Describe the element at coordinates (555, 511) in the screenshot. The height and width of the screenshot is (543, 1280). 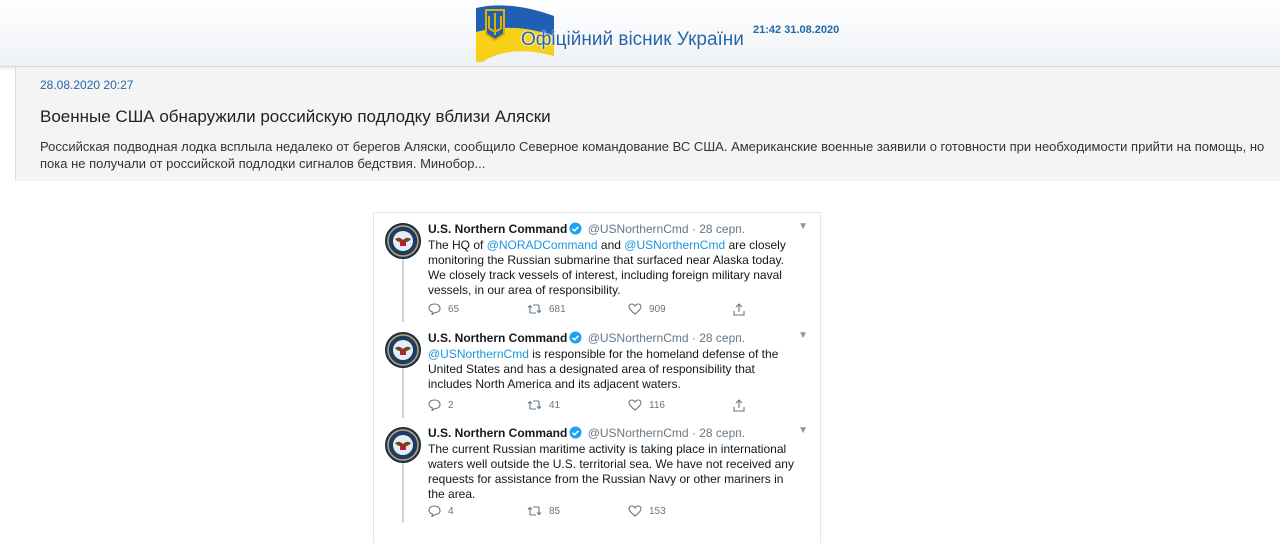
I see `retweet-count: 85` at that location.